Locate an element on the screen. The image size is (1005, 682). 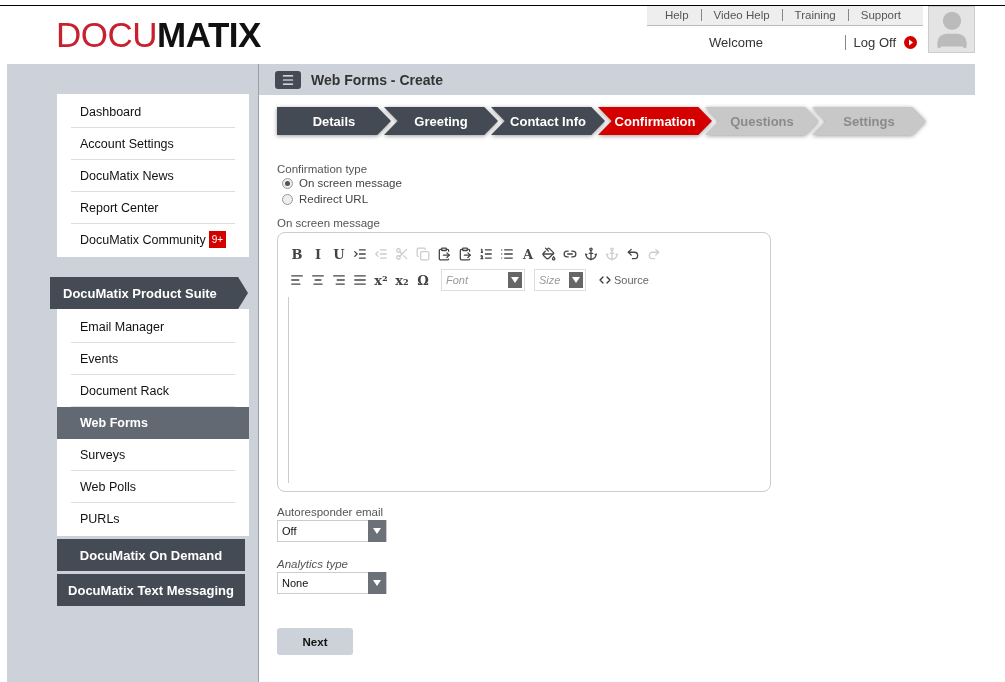
radio-label: Redirect URL is located at coordinates (334, 199).